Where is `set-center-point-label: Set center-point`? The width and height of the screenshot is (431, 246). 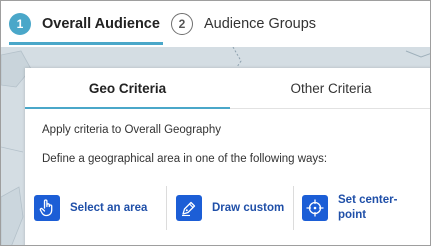
set-center-point-label: Set center-point is located at coordinates (368, 207).